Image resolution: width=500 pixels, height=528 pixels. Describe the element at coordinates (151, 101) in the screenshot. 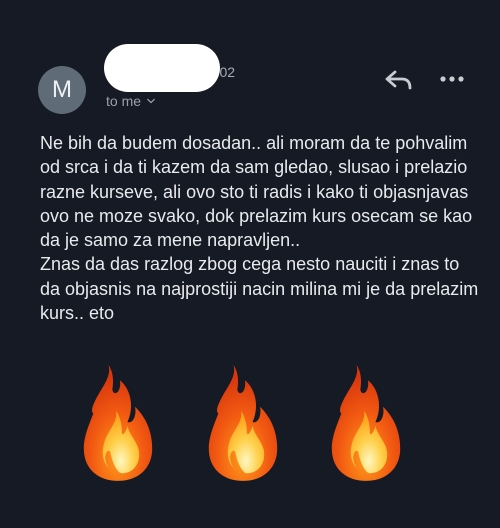

I see `chevron-down-icon` at that location.